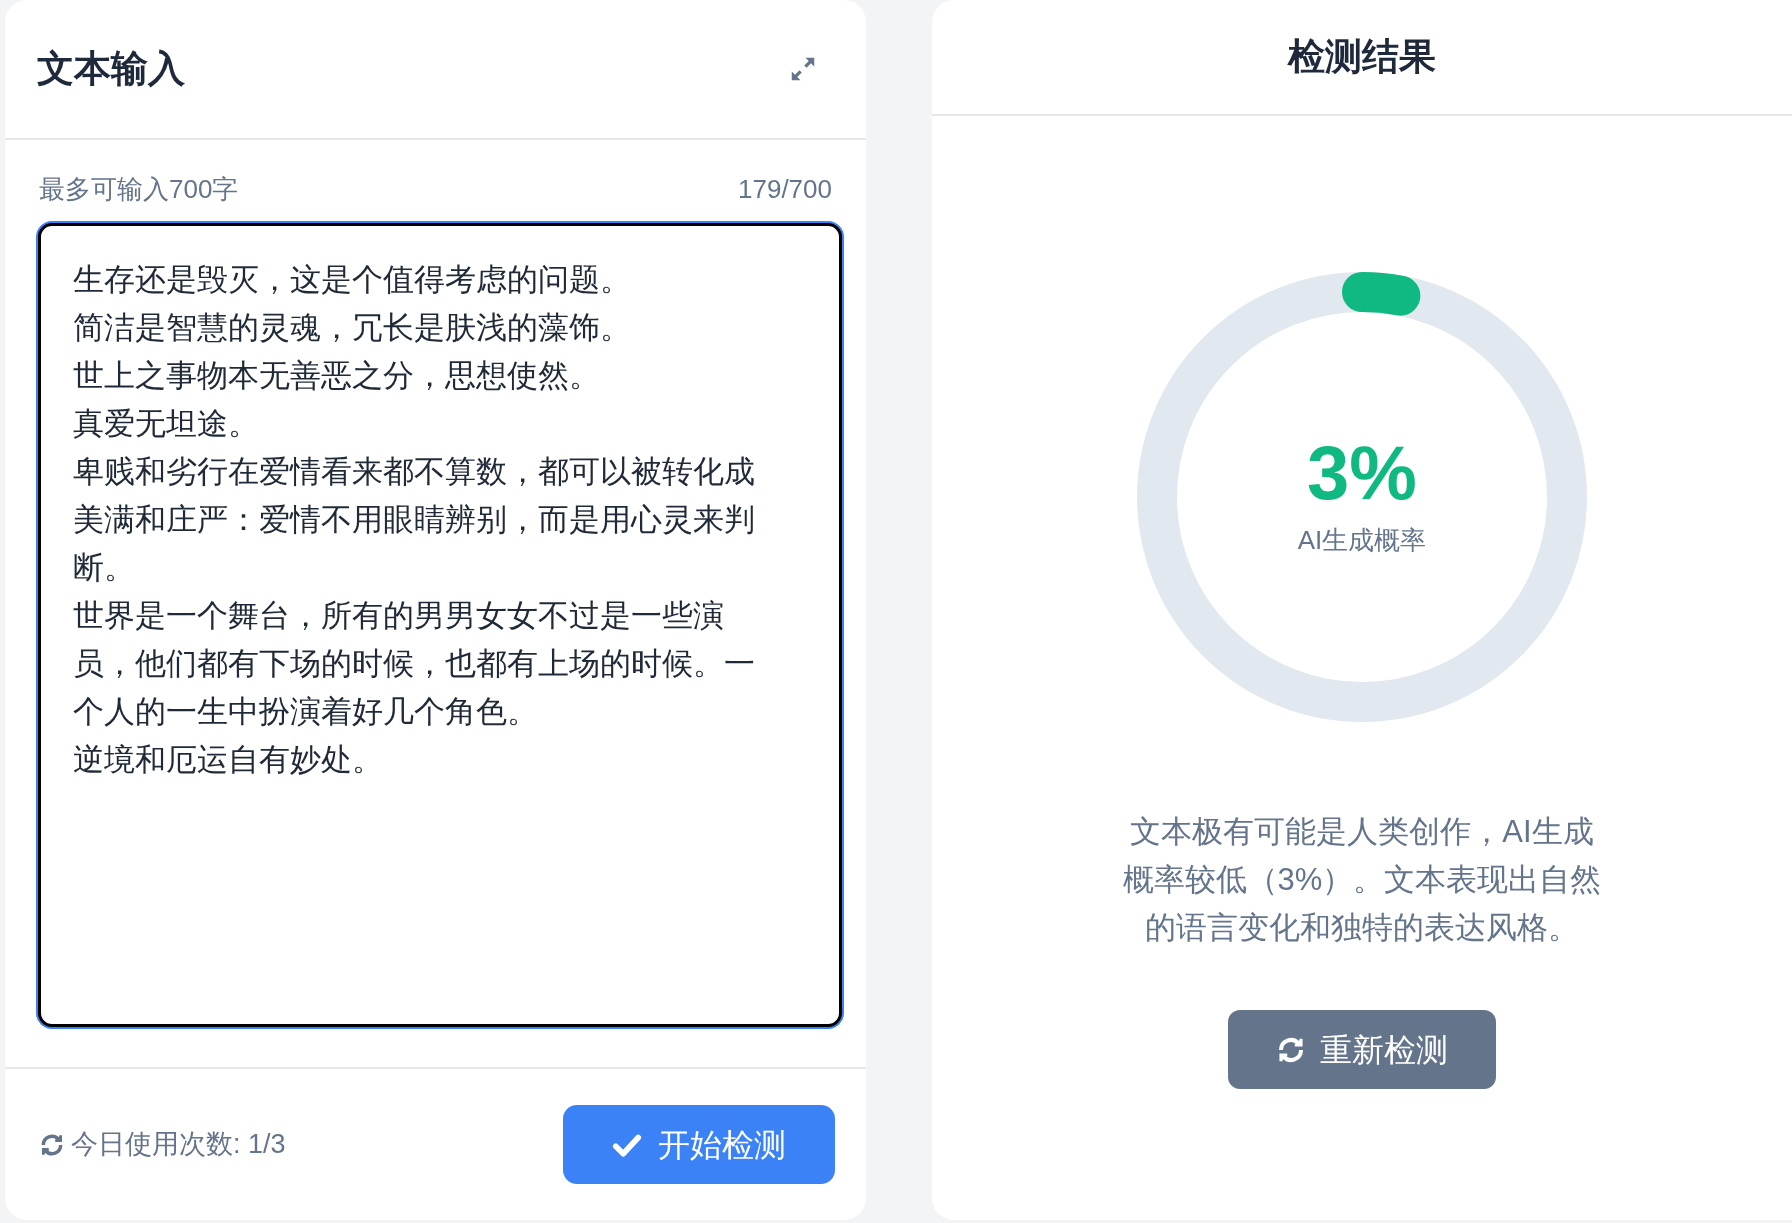 The image size is (1792, 1223). I want to click on probability-label: AI生成概率, so click(1362, 540).